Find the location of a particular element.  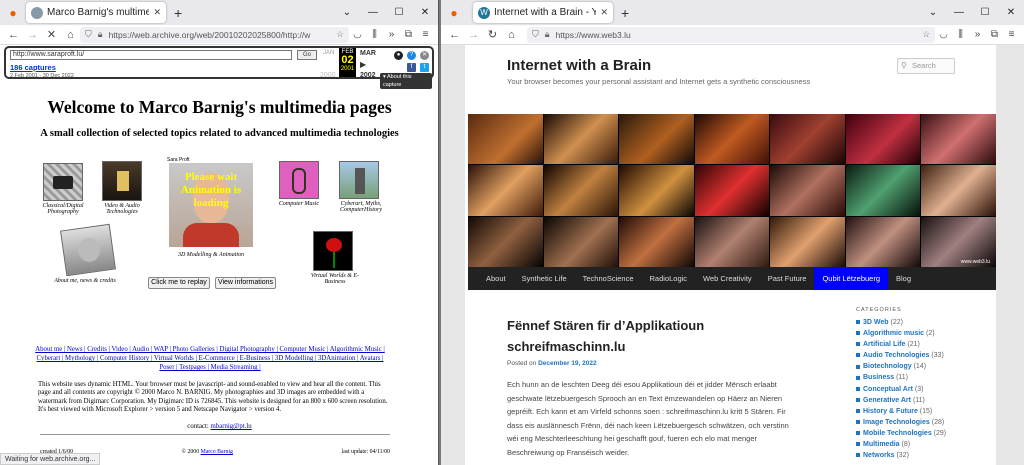

video-audio-caption: Video & Audio Technologies is located at coordinates (122, 209).